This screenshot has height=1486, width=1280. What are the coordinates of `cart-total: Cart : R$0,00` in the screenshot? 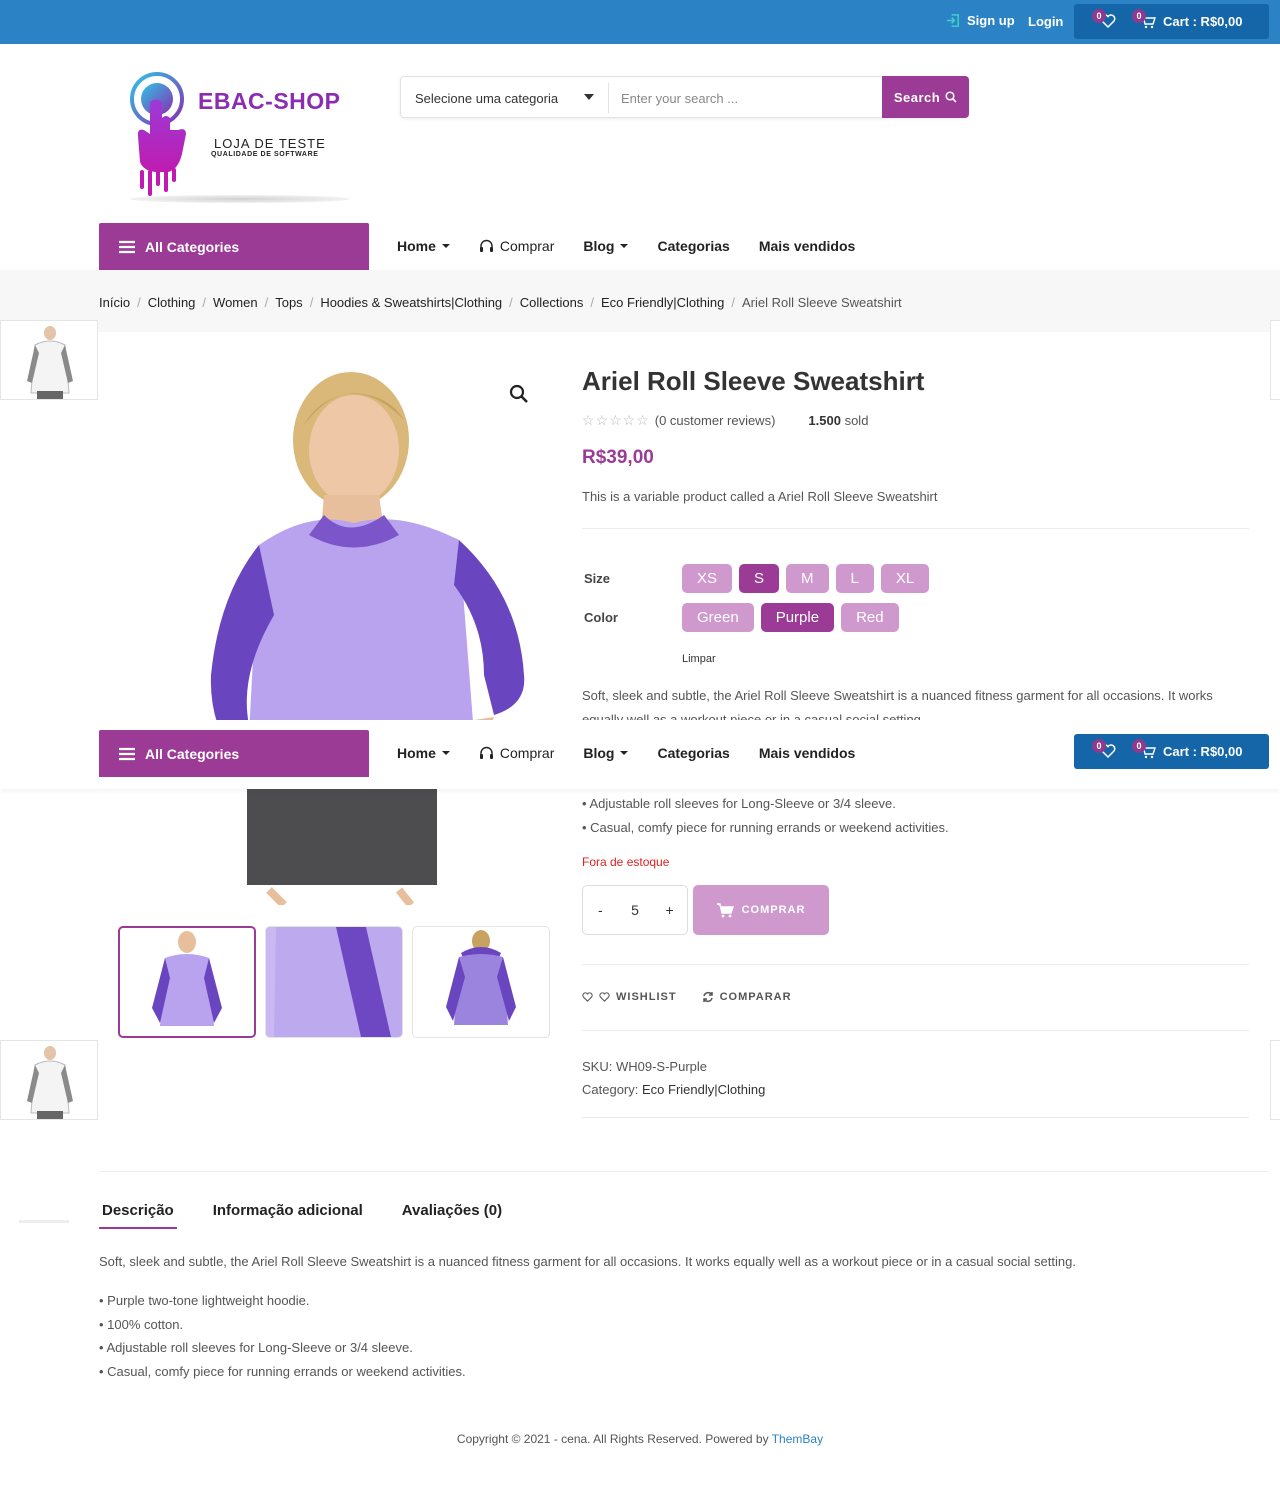 It's located at (1203, 21).